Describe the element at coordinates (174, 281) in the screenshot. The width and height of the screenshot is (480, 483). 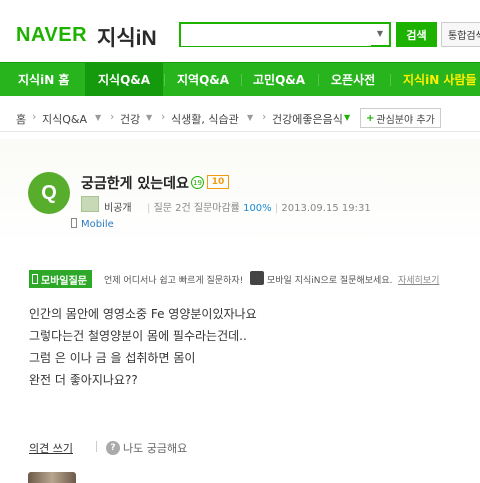
I see `mobile-banner-text: 언제 어디서나 쉽고 빠르게 질문하자!` at that location.